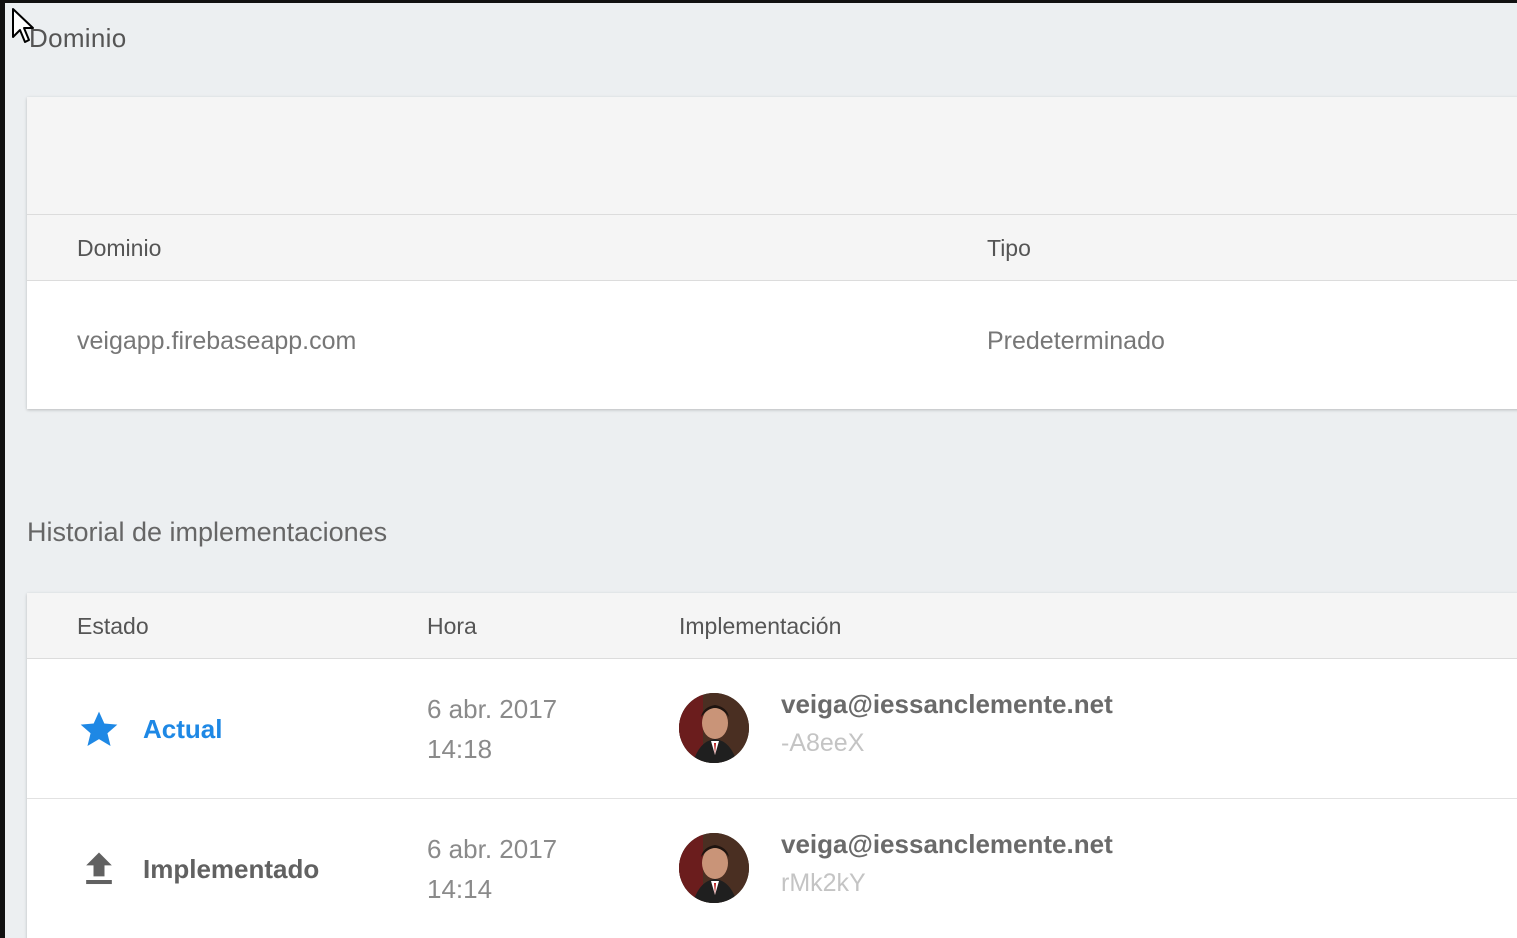 This screenshot has width=1517, height=938. What do you see at coordinates (492, 869) in the screenshot?
I see `deploy-time: 6 abr. 2017 14:14` at bounding box center [492, 869].